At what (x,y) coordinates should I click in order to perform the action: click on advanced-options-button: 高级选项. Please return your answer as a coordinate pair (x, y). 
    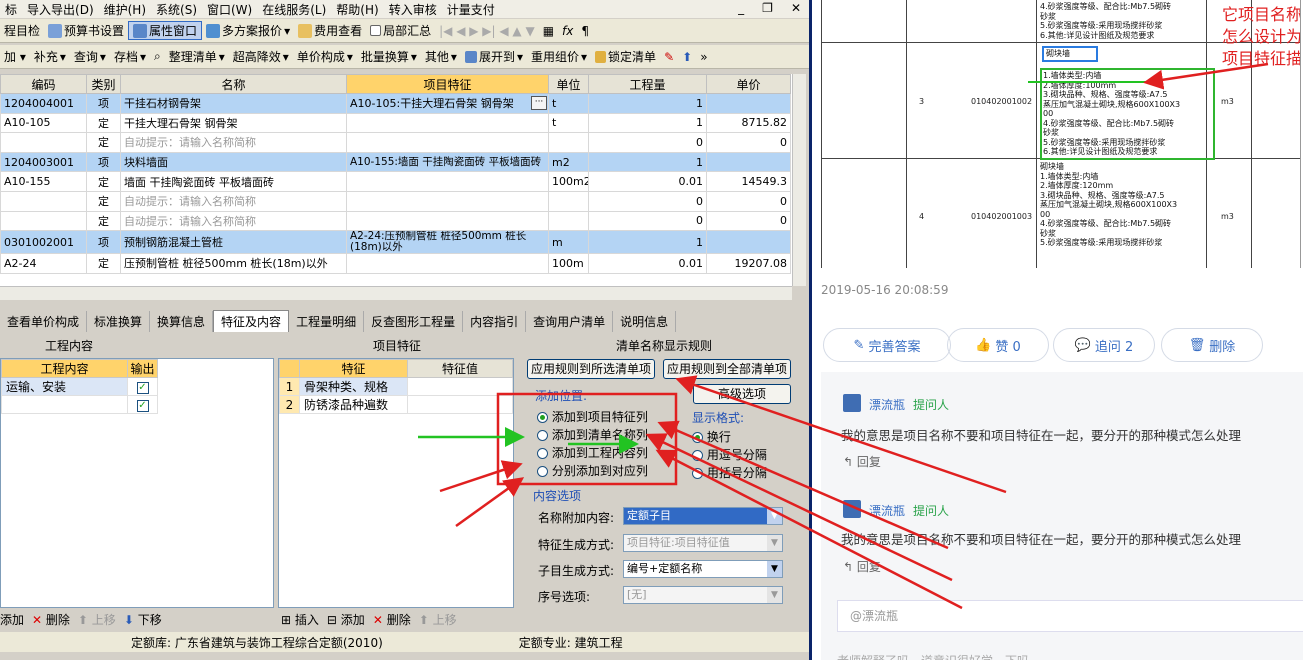
    Looking at the image, I should click on (742, 394).